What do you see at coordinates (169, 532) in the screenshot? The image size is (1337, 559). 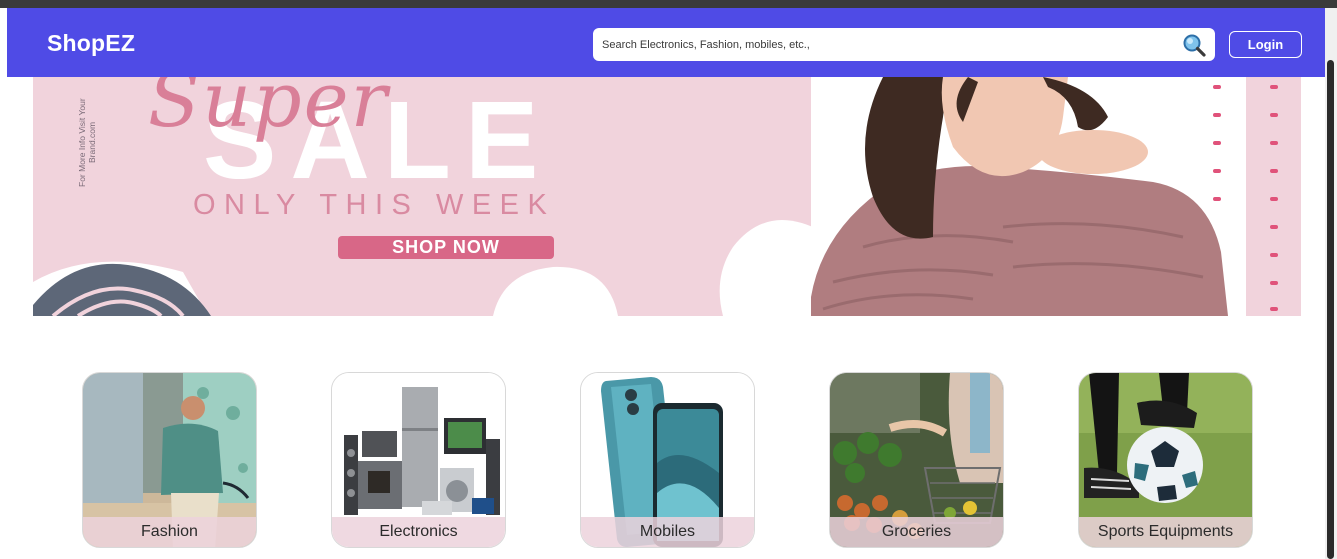 I see `category-label: Fashion` at bounding box center [169, 532].